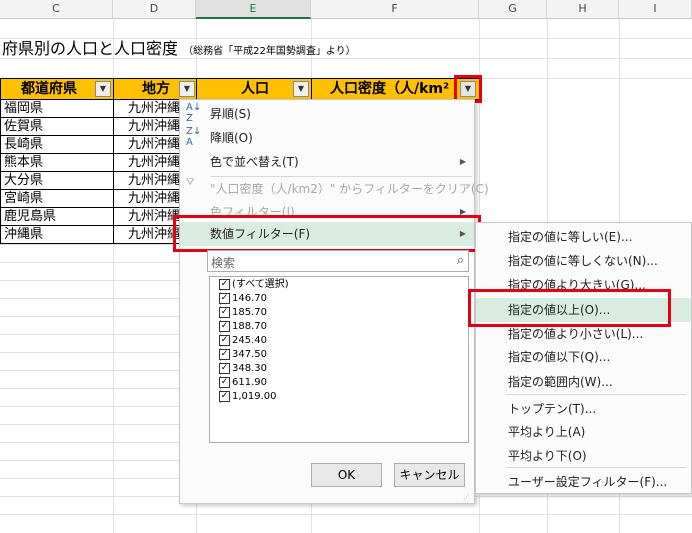 The height and width of the screenshot is (533, 692). Describe the element at coordinates (57, 235) in the screenshot. I see `cell-prefecture: 沖縄県` at that location.